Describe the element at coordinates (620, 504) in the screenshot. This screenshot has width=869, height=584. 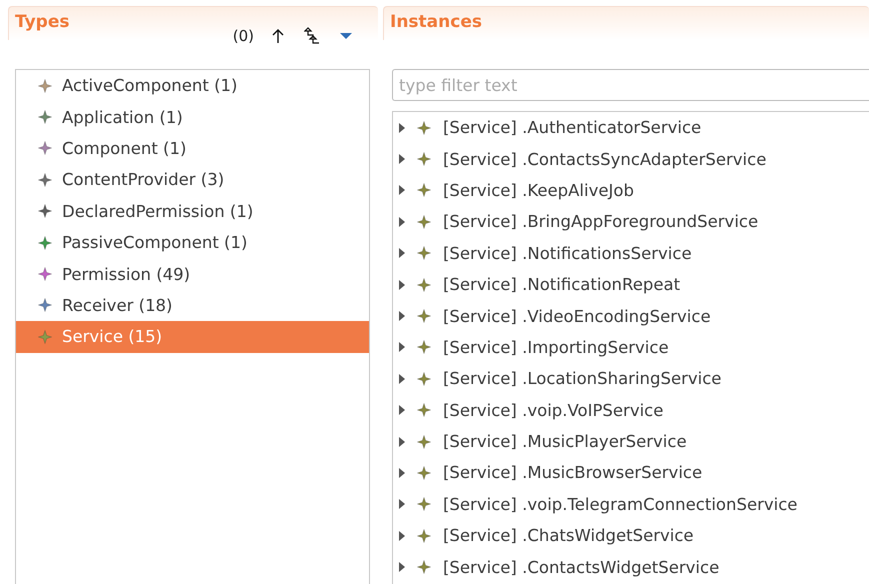
I see `instance-item: [Service] .voip.TelegramConnectionService` at that location.